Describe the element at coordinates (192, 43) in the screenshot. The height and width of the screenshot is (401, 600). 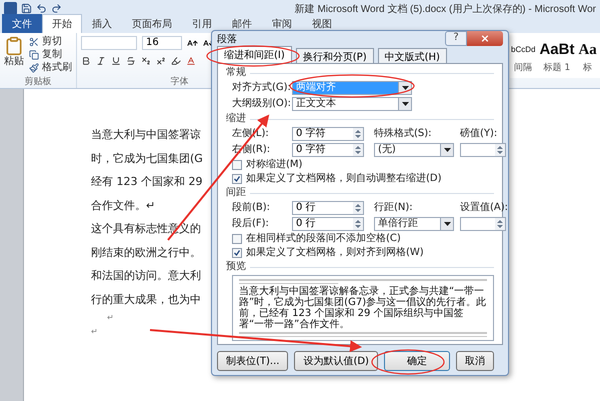
I see `grow-font-icon` at that location.